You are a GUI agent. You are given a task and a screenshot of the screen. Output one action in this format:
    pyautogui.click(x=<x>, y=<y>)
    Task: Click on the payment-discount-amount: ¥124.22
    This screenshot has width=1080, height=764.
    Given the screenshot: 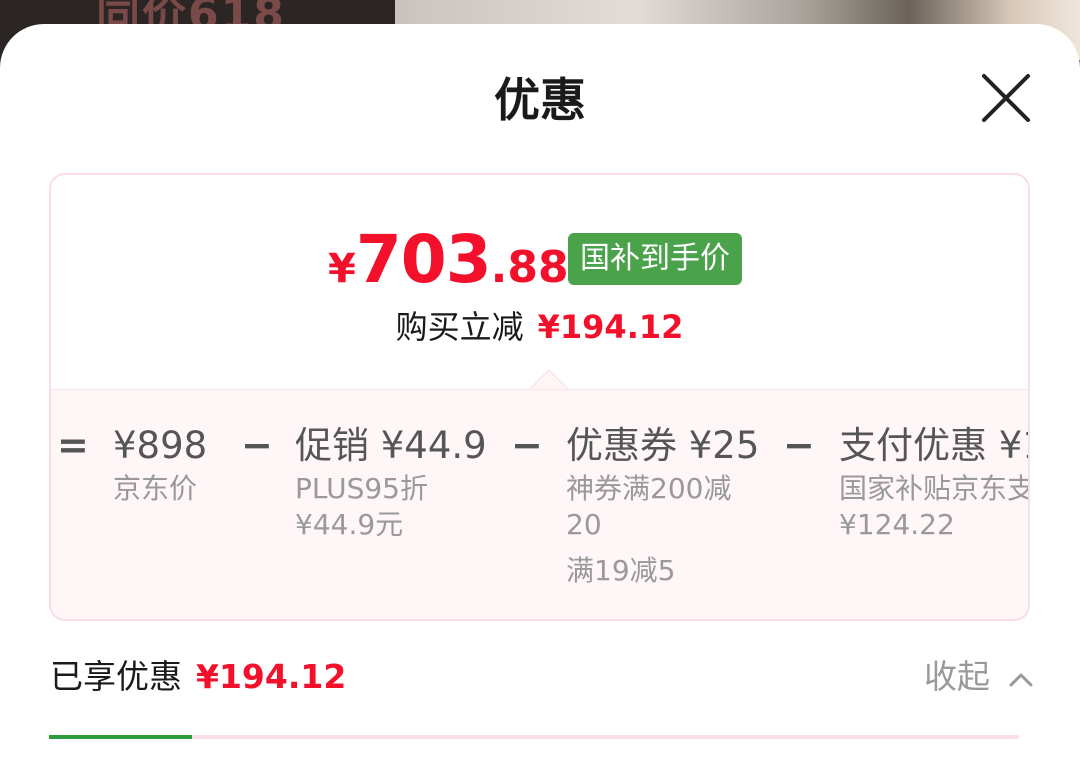 What is the action you would take?
    pyautogui.click(x=897, y=524)
    